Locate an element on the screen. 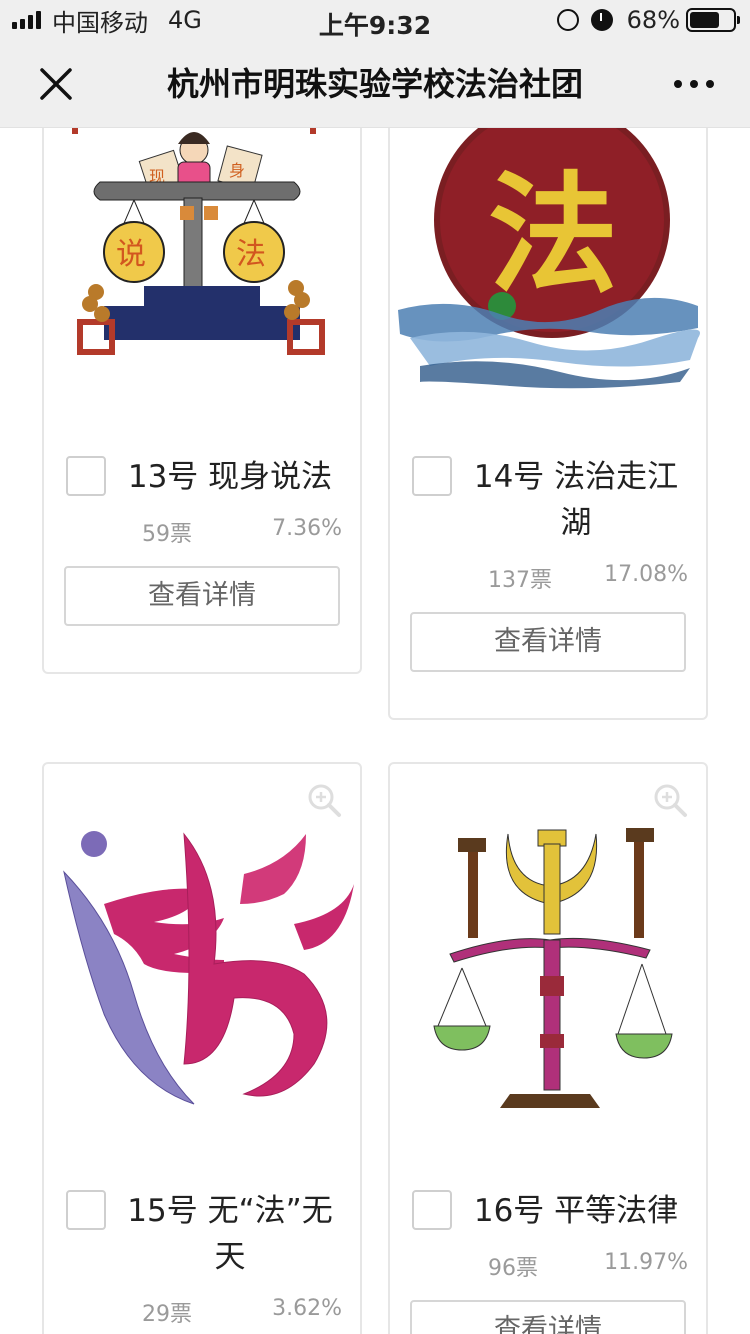  vote-percent: 3.62% is located at coordinates (307, 1308).